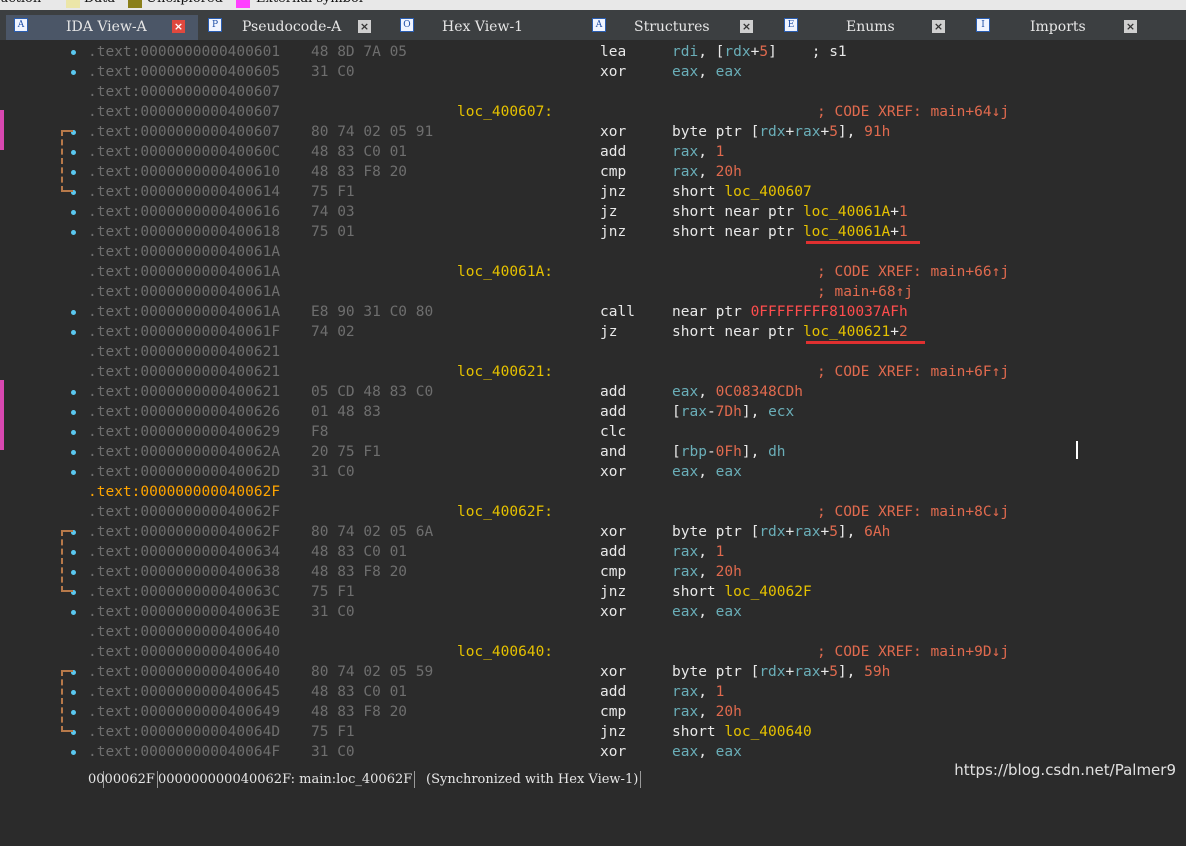 This screenshot has height=846, width=1186. I want to click on listing-line: .text:000000000040061A, so click(633, 252).